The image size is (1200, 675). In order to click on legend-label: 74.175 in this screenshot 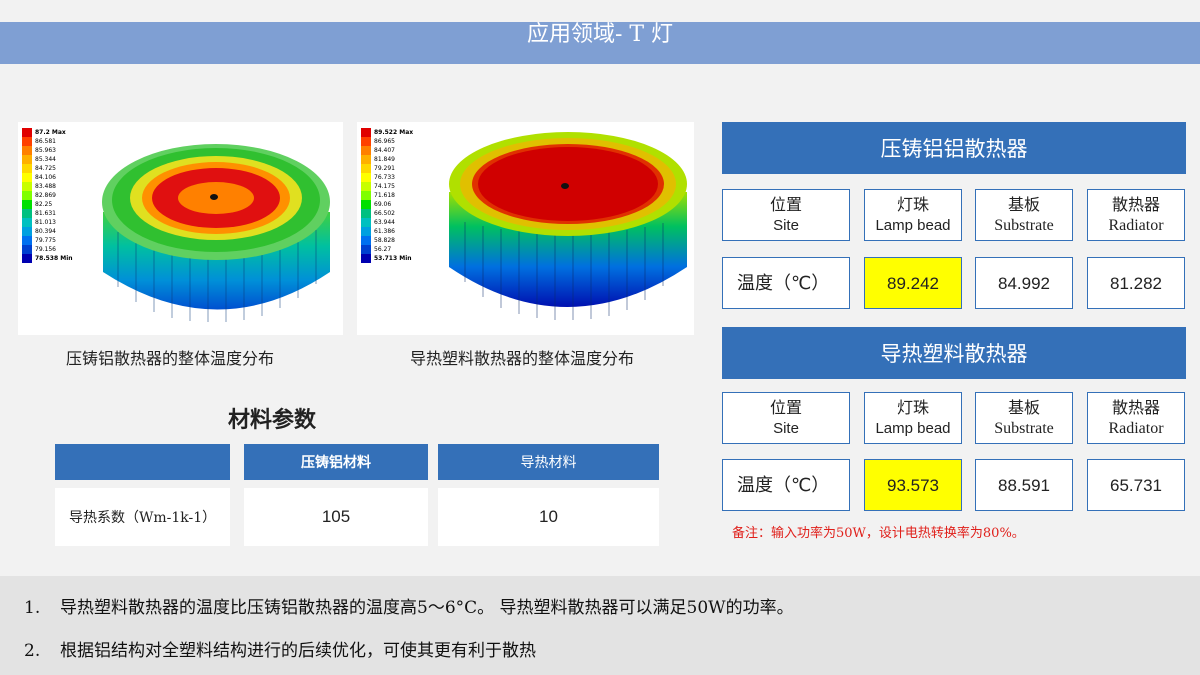, I will do `click(384, 186)`.